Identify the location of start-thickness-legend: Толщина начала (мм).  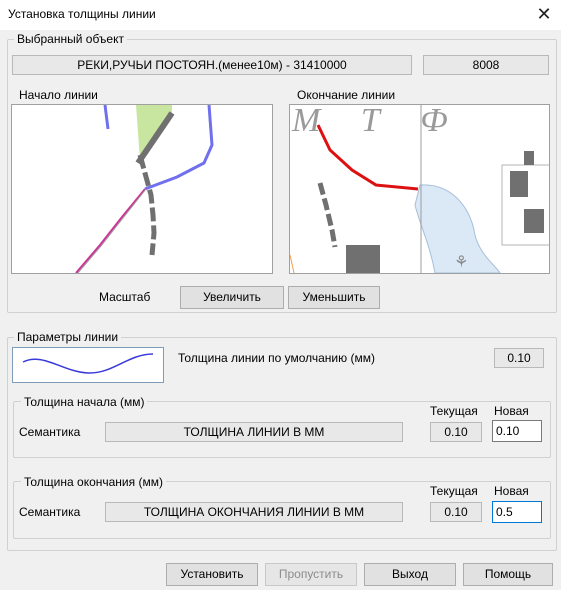
(84, 402).